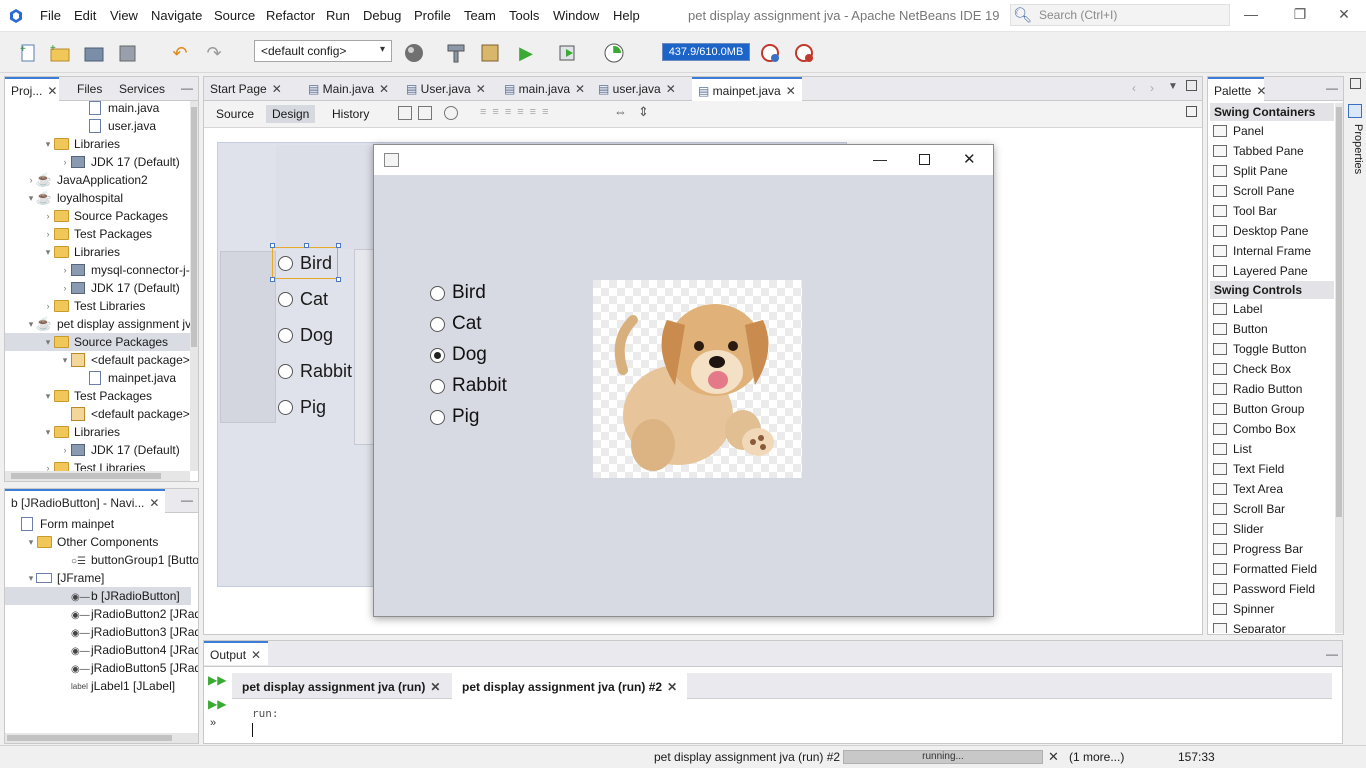 This screenshot has height=768, width=1366. What do you see at coordinates (1191, 111) in the screenshot?
I see `expand-icon` at bounding box center [1191, 111].